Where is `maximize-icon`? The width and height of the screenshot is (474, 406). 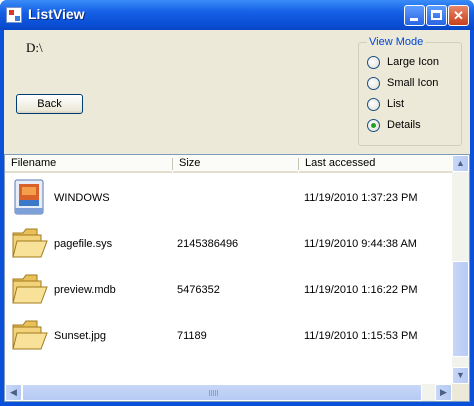
maximize-icon is located at coordinates (436, 15).